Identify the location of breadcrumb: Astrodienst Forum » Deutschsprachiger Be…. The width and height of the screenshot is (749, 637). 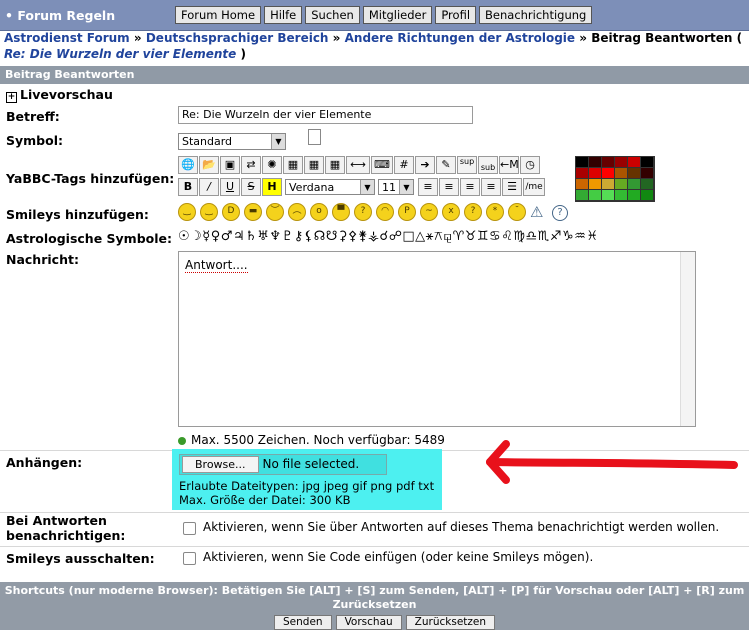
(373, 46).